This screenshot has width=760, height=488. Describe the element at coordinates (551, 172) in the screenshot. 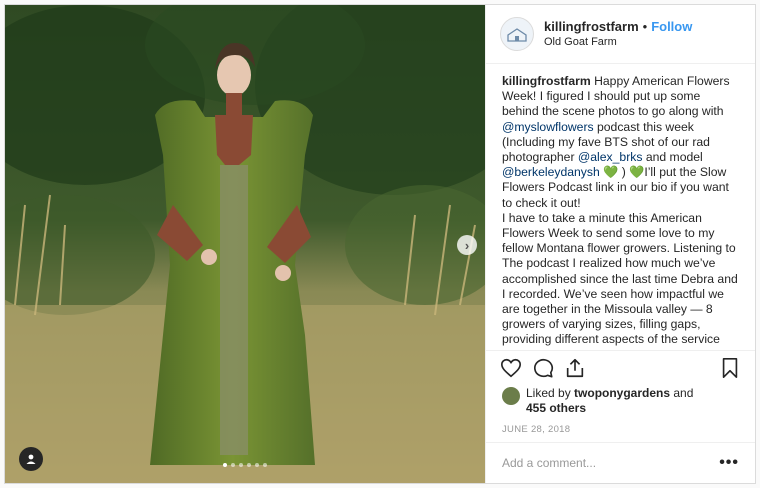

I see `mention-berkeleydanysh: @berkeleydanysh` at that location.